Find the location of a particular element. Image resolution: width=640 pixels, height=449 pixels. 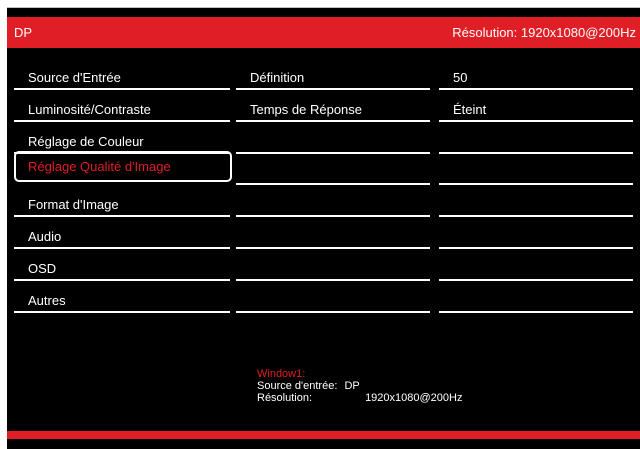

resolution-info-row: Résolution: 1920x1080@200Hz is located at coordinates (359, 398).